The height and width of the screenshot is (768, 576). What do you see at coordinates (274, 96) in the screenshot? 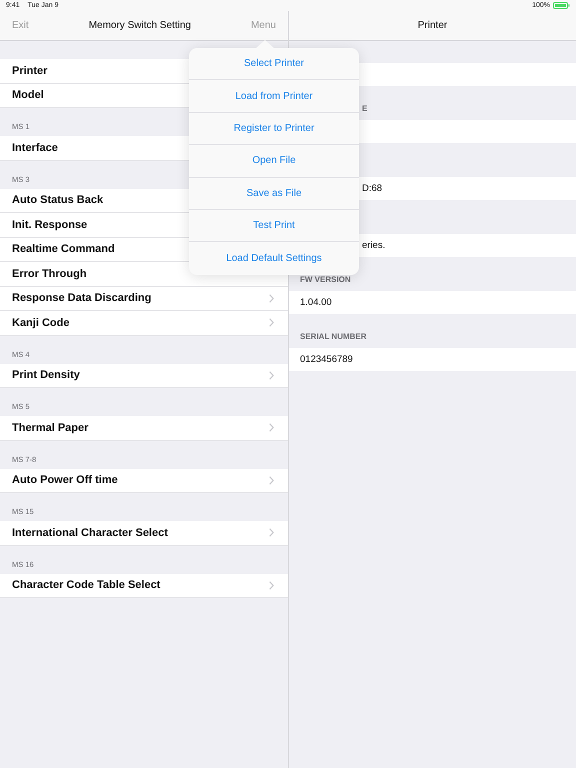
I see `menu-item: Load from Printer` at bounding box center [274, 96].